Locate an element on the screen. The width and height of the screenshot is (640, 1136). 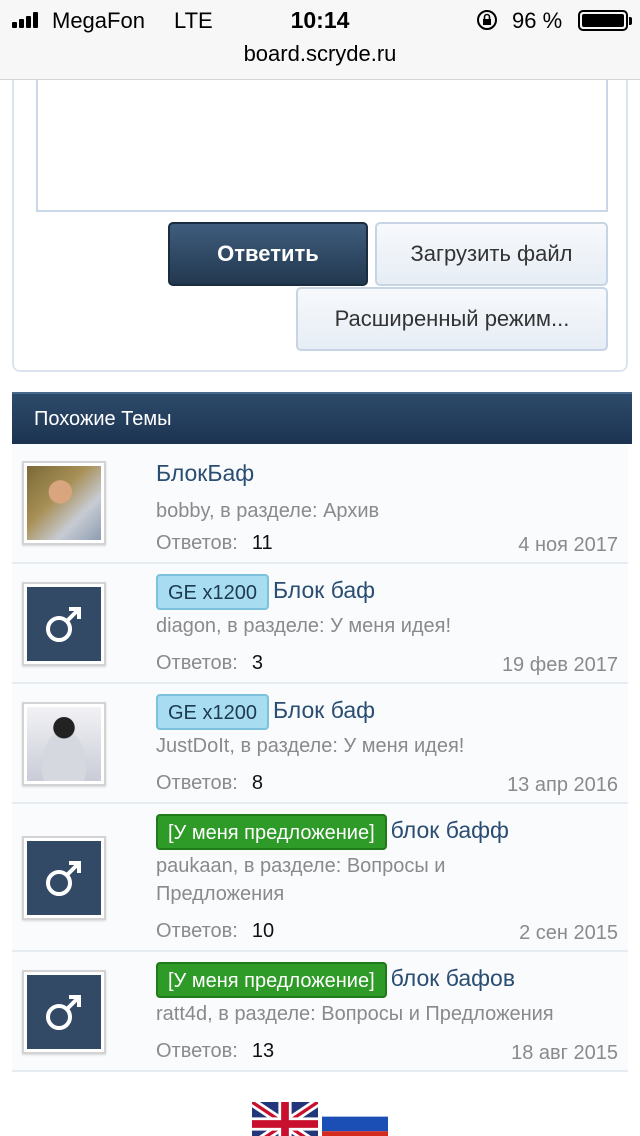
thread-replies: Ответов: 3 is located at coordinates (209, 663).